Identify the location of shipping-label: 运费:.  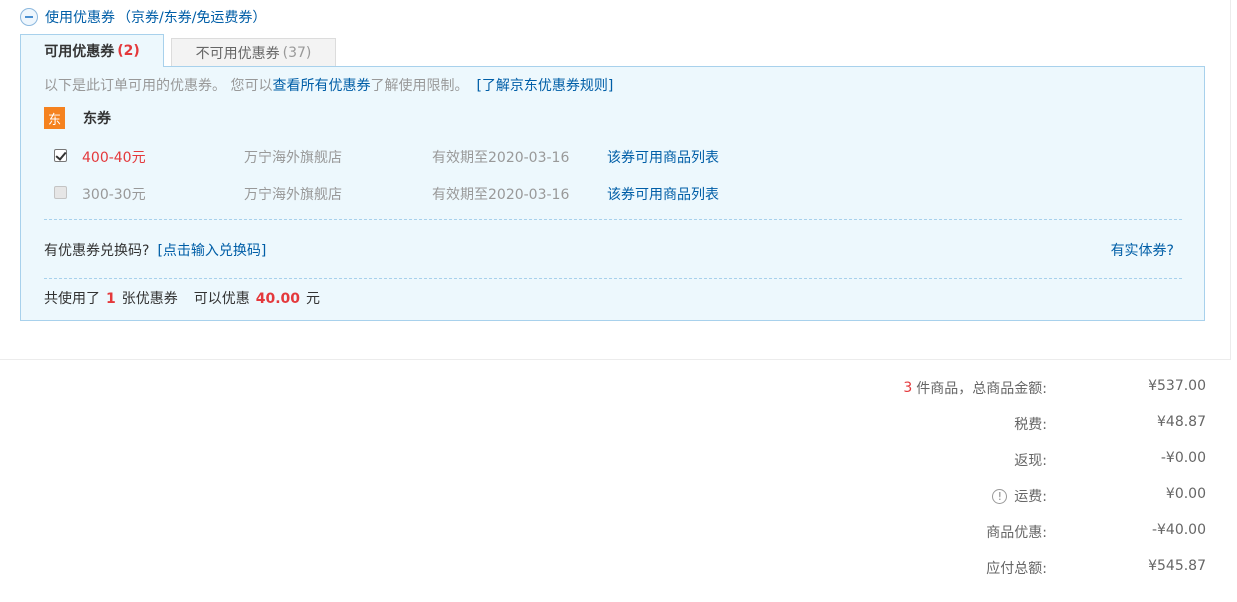
(1030, 497).